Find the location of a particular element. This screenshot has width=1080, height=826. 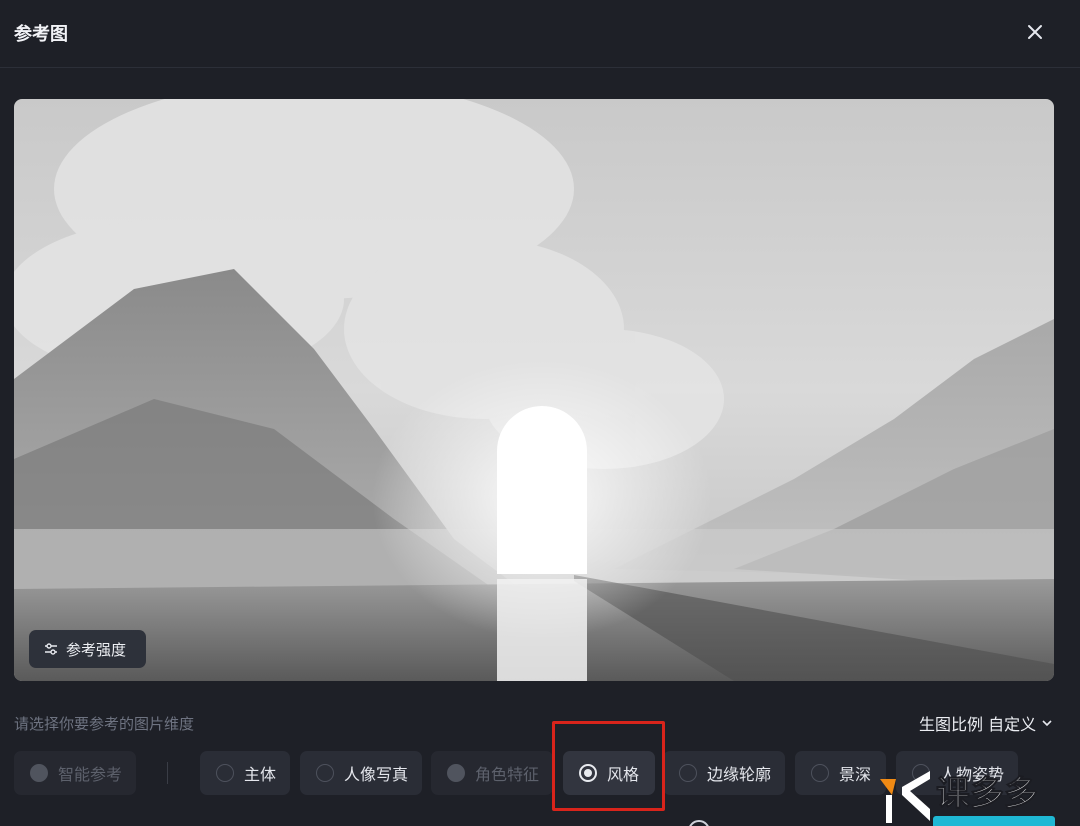

option-style: 风格 is located at coordinates (609, 773).